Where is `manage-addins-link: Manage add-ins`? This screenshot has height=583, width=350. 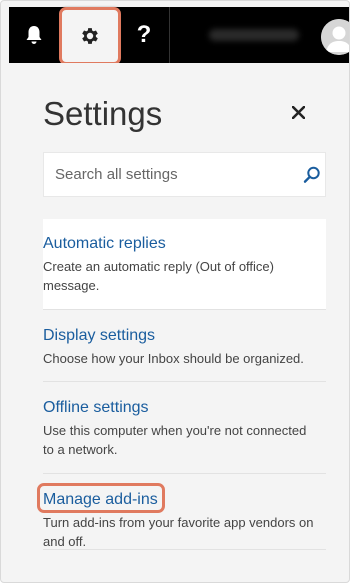
manage-addins-link: Manage add-ins is located at coordinates (100, 500).